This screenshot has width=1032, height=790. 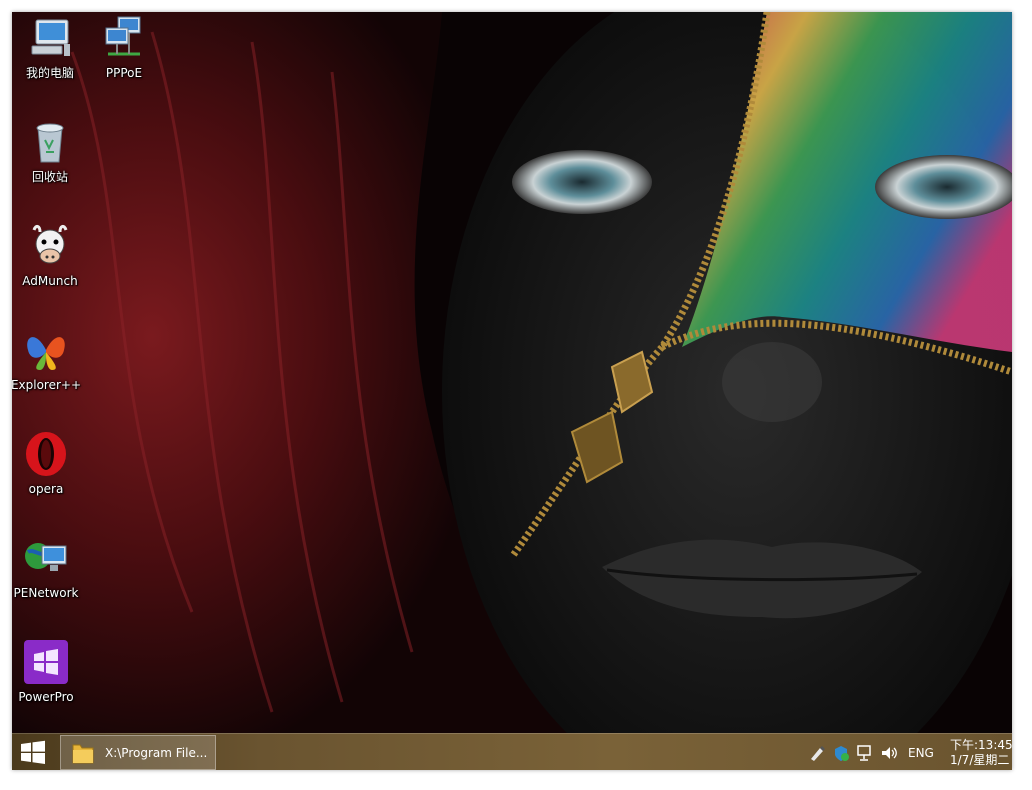 I want to click on desktop-icon-label: opera, so click(x=46, y=489).